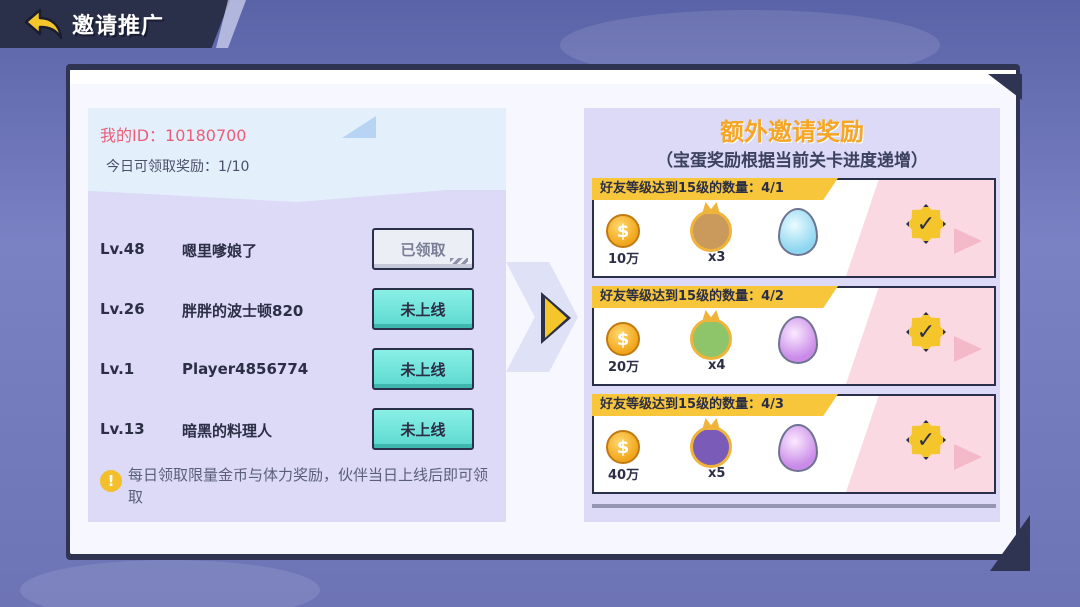 Image resolution: width=1080 pixels, height=607 pixels. I want to click on hero-count: x3, so click(717, 257).